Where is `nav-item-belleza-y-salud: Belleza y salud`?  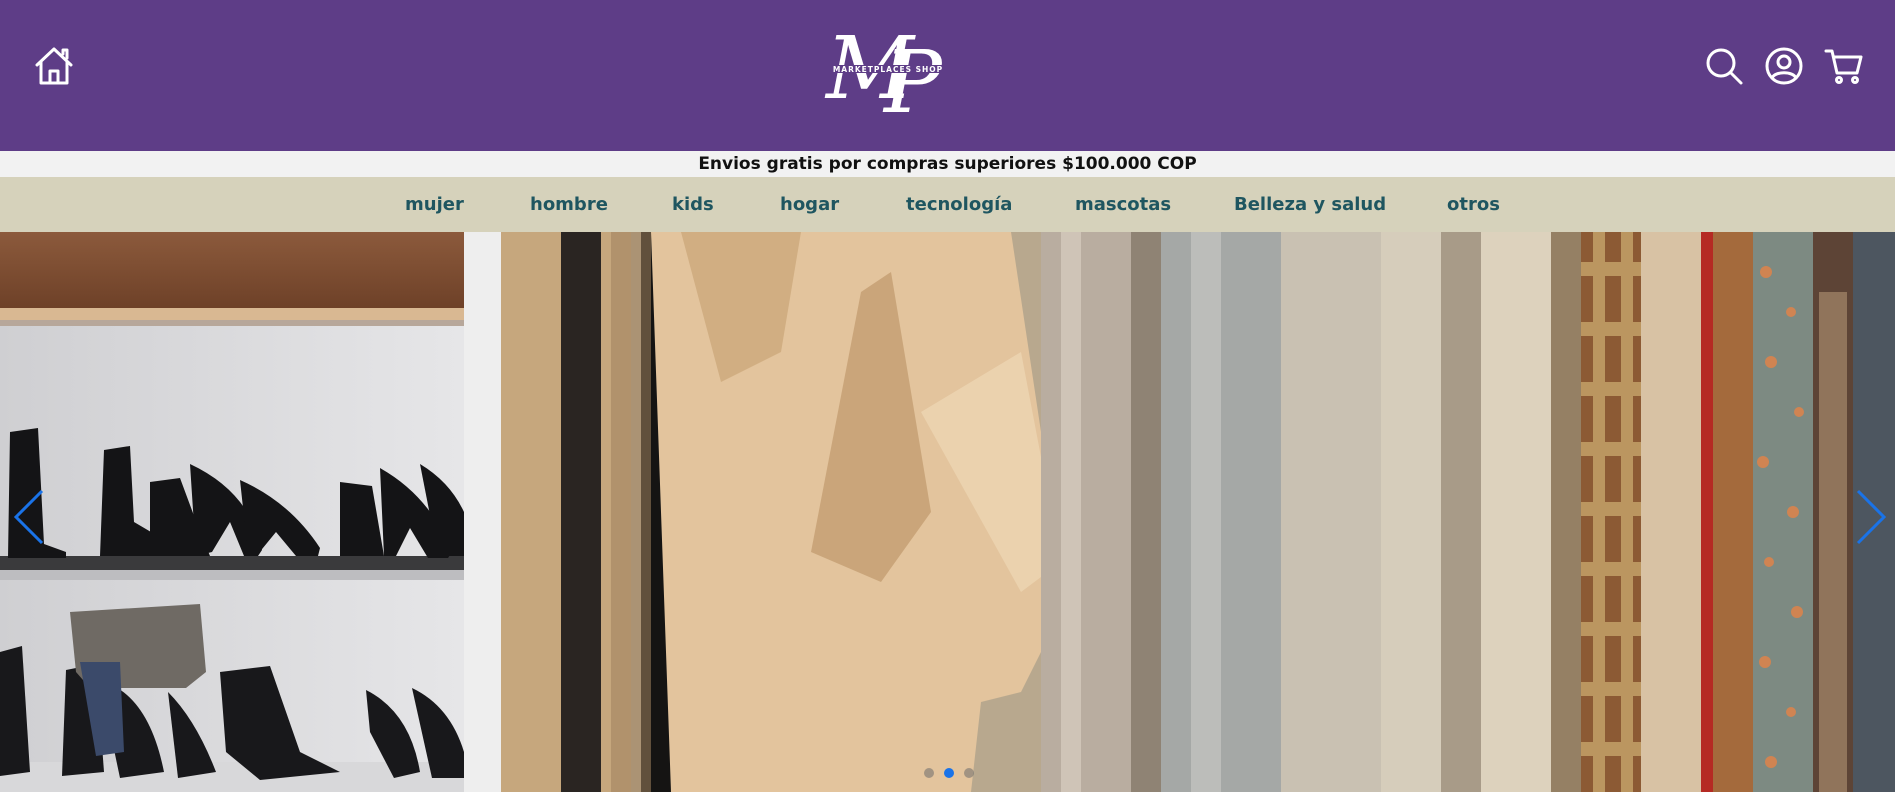 nav-item-belleza-y-salud: Belleza y salud is located at coordinates (1310, 204).